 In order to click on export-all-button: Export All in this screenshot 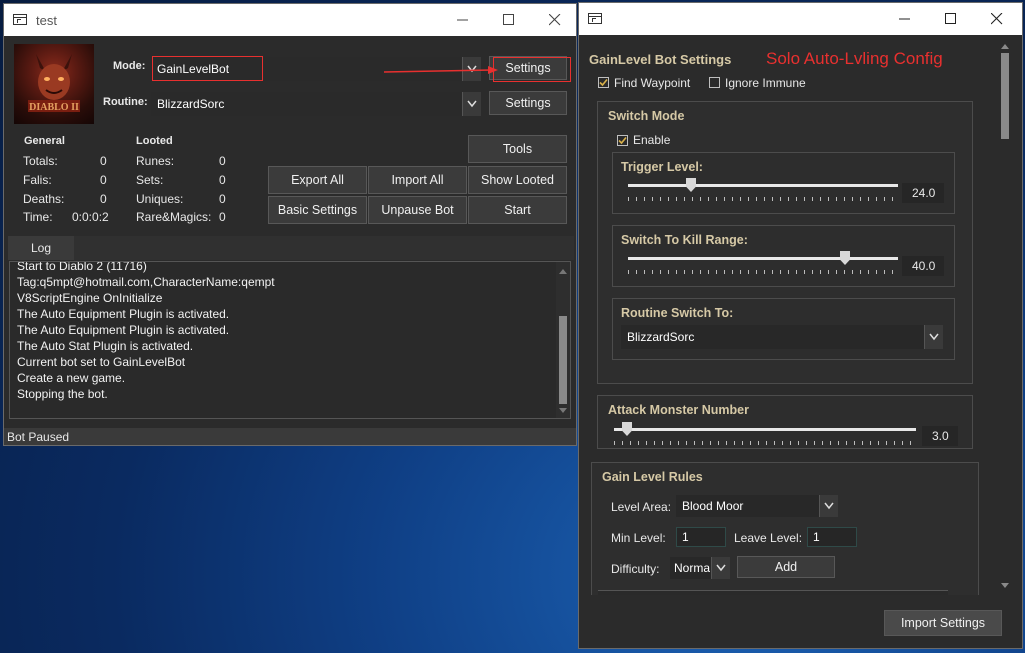, I will do `click(317, 180)`.